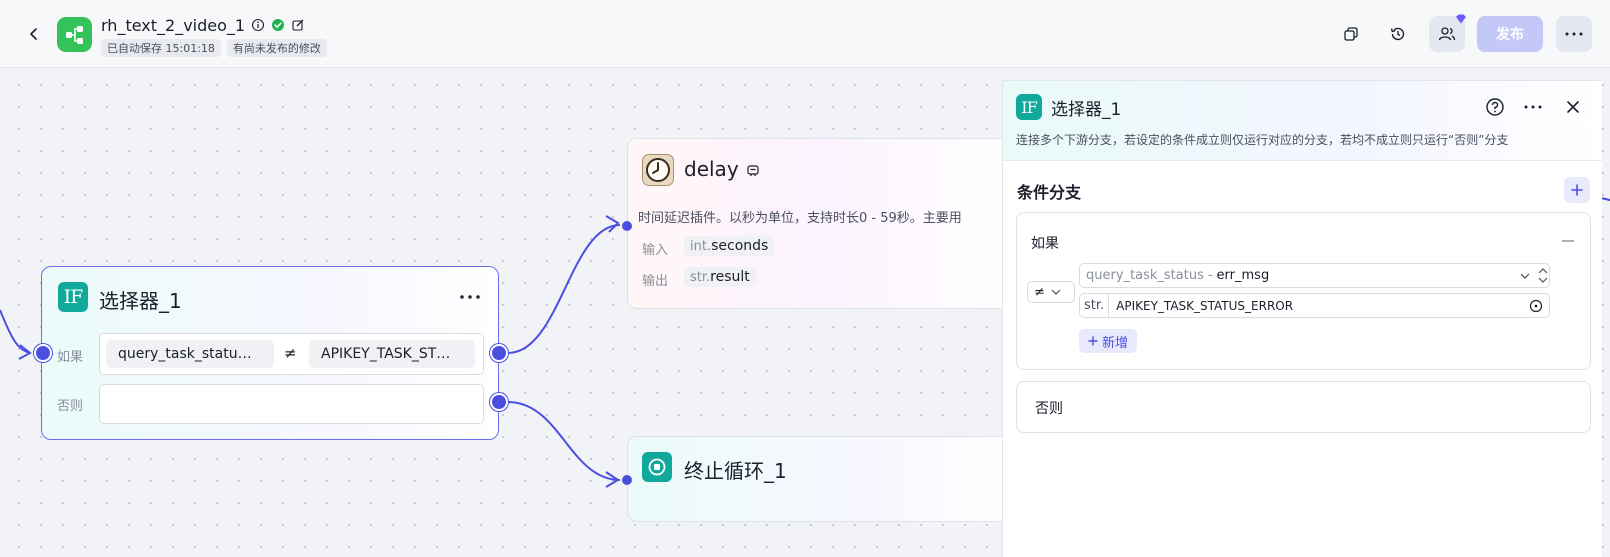 The image size is (1610, 557). What do you see at coordinates (657, 467) in the screenshot?
I see `stop-icon` at bounding box center [657, 467].